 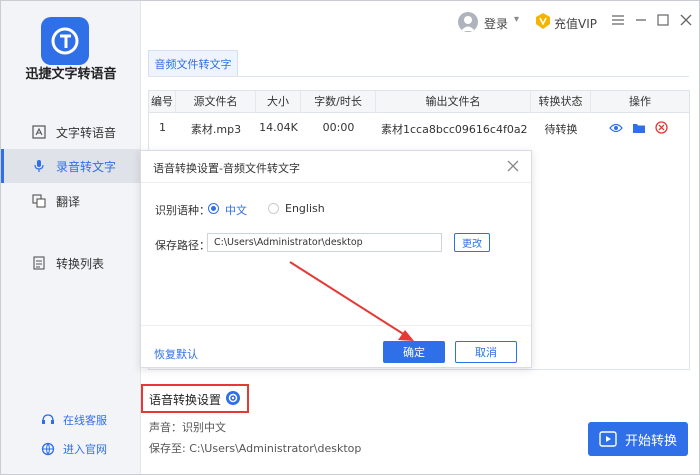 I want to click on sidebar-item-translate: 翻译, so click(x=71, y=201).